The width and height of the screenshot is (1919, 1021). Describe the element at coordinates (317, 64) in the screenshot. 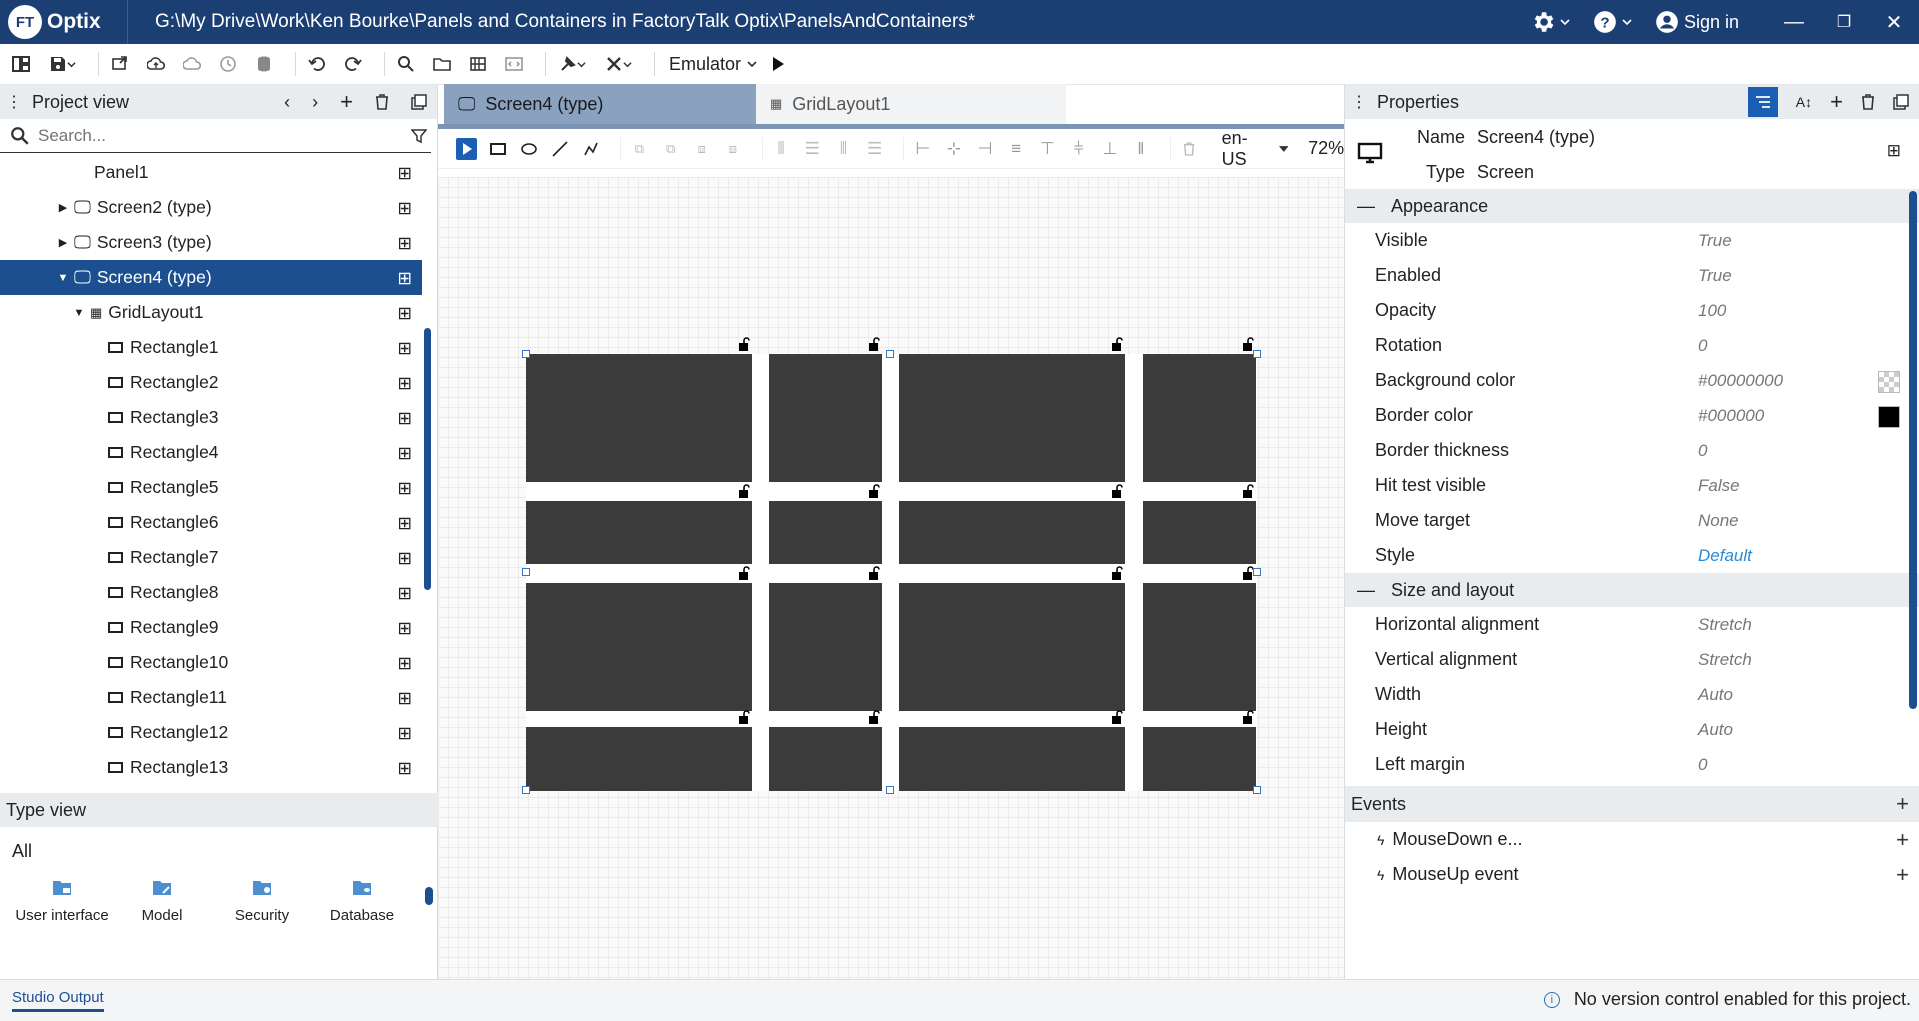

I see `undo-button` at that location.